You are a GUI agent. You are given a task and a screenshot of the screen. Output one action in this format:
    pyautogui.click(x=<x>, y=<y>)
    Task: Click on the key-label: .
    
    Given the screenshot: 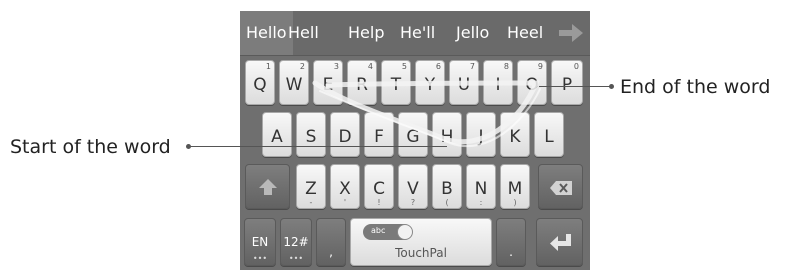 What is the action you would take?
    pyautogui.click(x=511, y=252)
    